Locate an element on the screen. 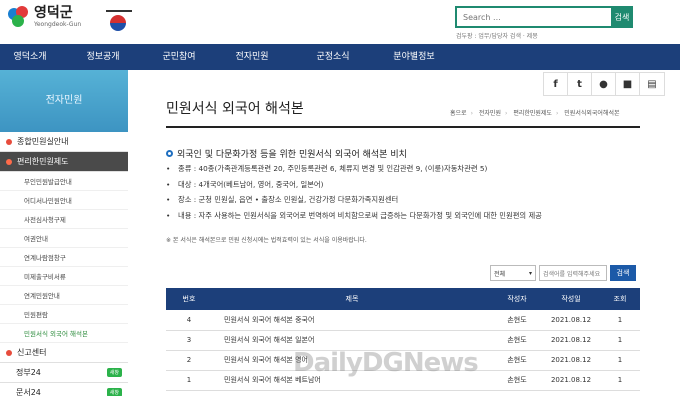 The height and width of the screenshot is (396, 680). breadcrumb: 홈으로 › 전자민원 › 편리한민원제도 › 민원서식외국어해석본 is located at coordinates (535, 113).